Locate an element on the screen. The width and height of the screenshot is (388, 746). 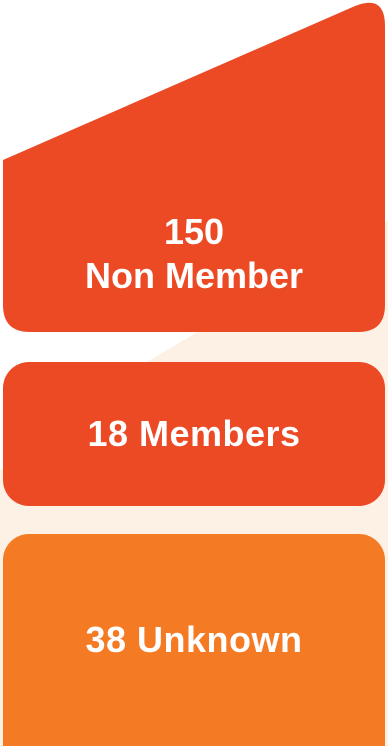
members-label: 18 Members is located at coordinates (194, 433).